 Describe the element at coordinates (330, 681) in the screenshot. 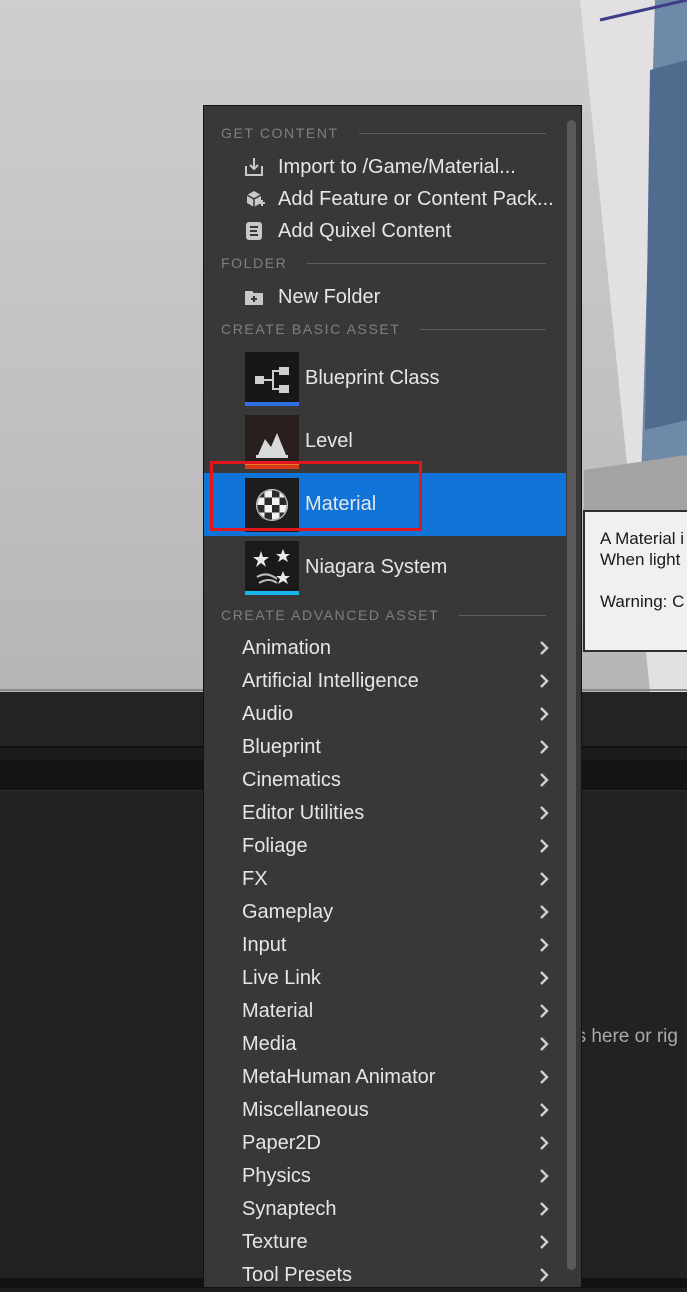

I see `menu-item-label: Artificial Intelligence` at that location.